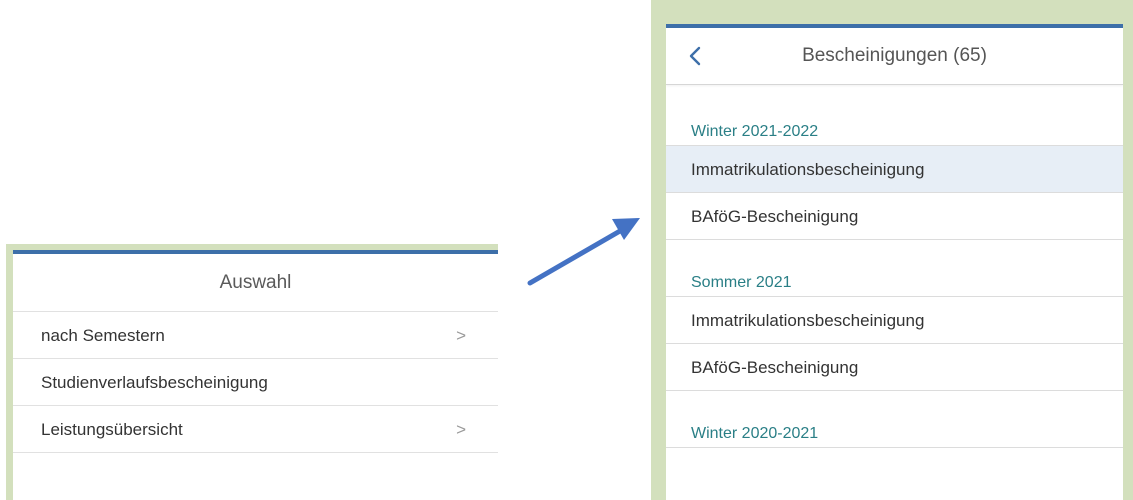 The width and height of the screenshot is (1133, 500). What do you see at coordinates (103, 335) in the screenshot?
I see `list-item-label: nach Semestern` at bounding box center [103, 335].